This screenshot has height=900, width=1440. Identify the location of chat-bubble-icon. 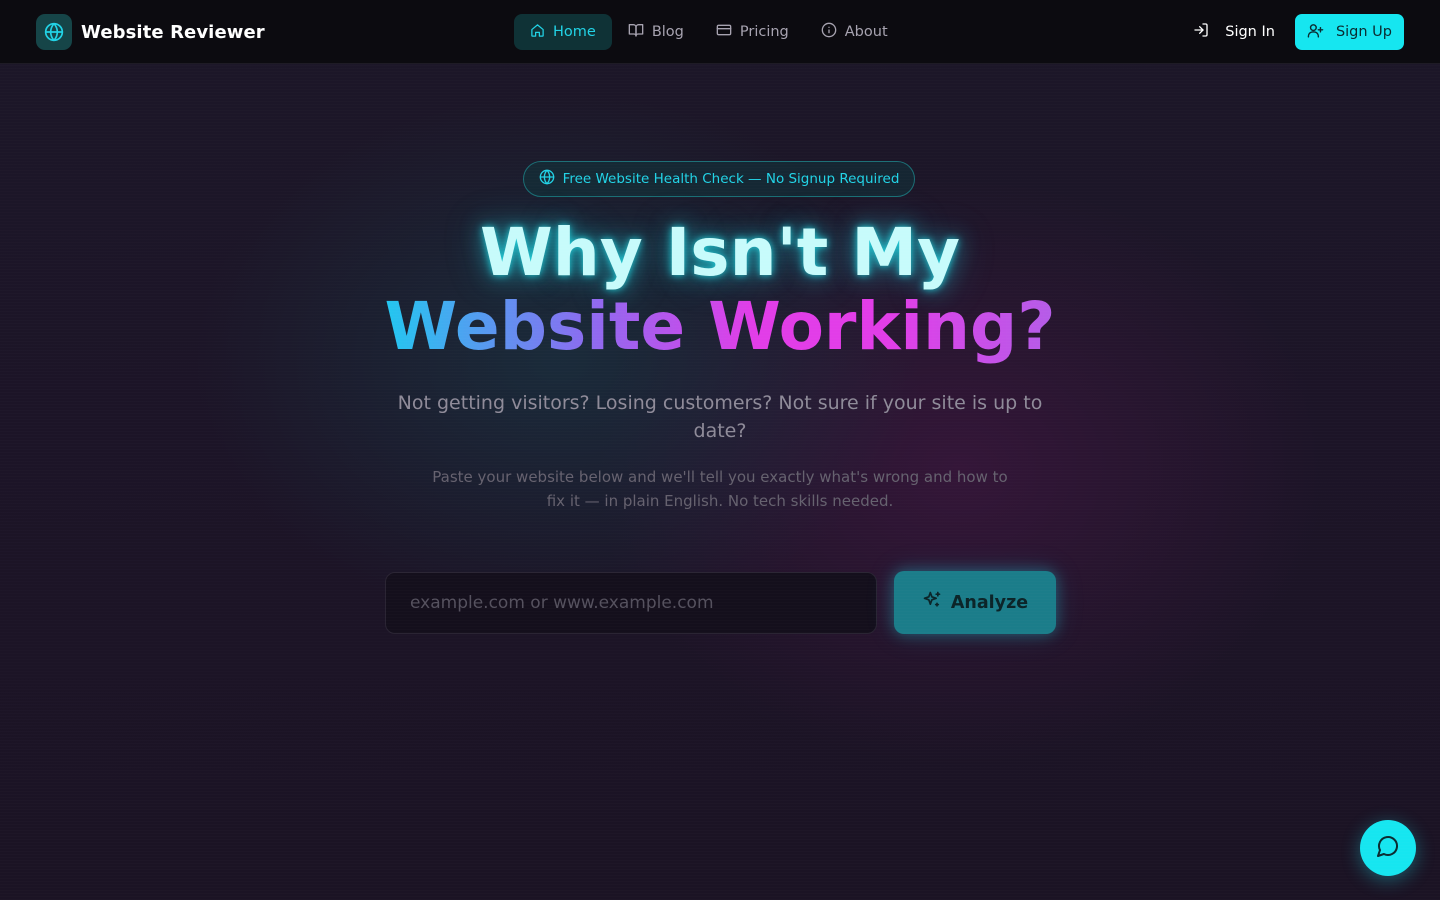
(1388, 848).